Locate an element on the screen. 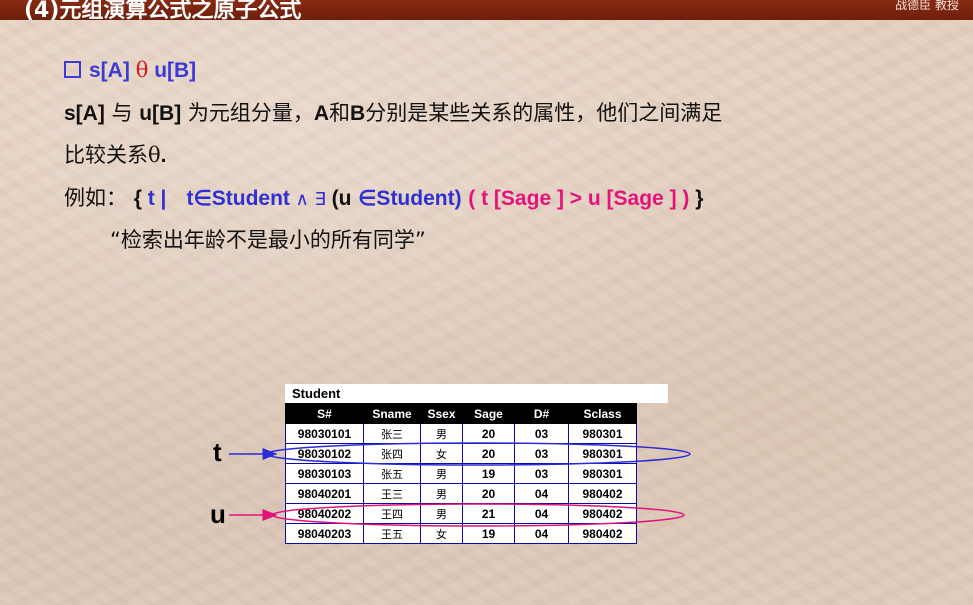  highlight-ellipse-t is located at coordinates (478, 454).